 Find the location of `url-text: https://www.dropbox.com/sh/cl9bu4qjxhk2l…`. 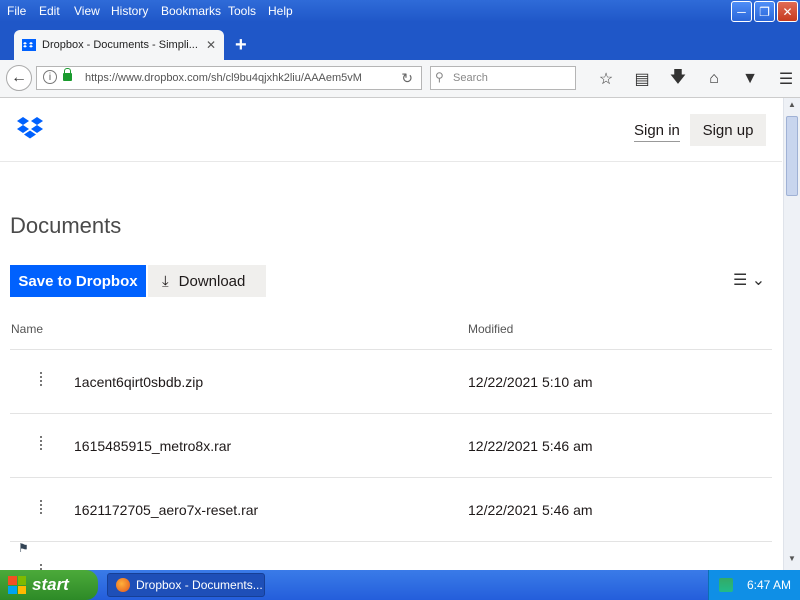

url-text: https://www.dropbox.com/sh/cl9bu4qjxhk2l… is located at coordinates (223, 78).